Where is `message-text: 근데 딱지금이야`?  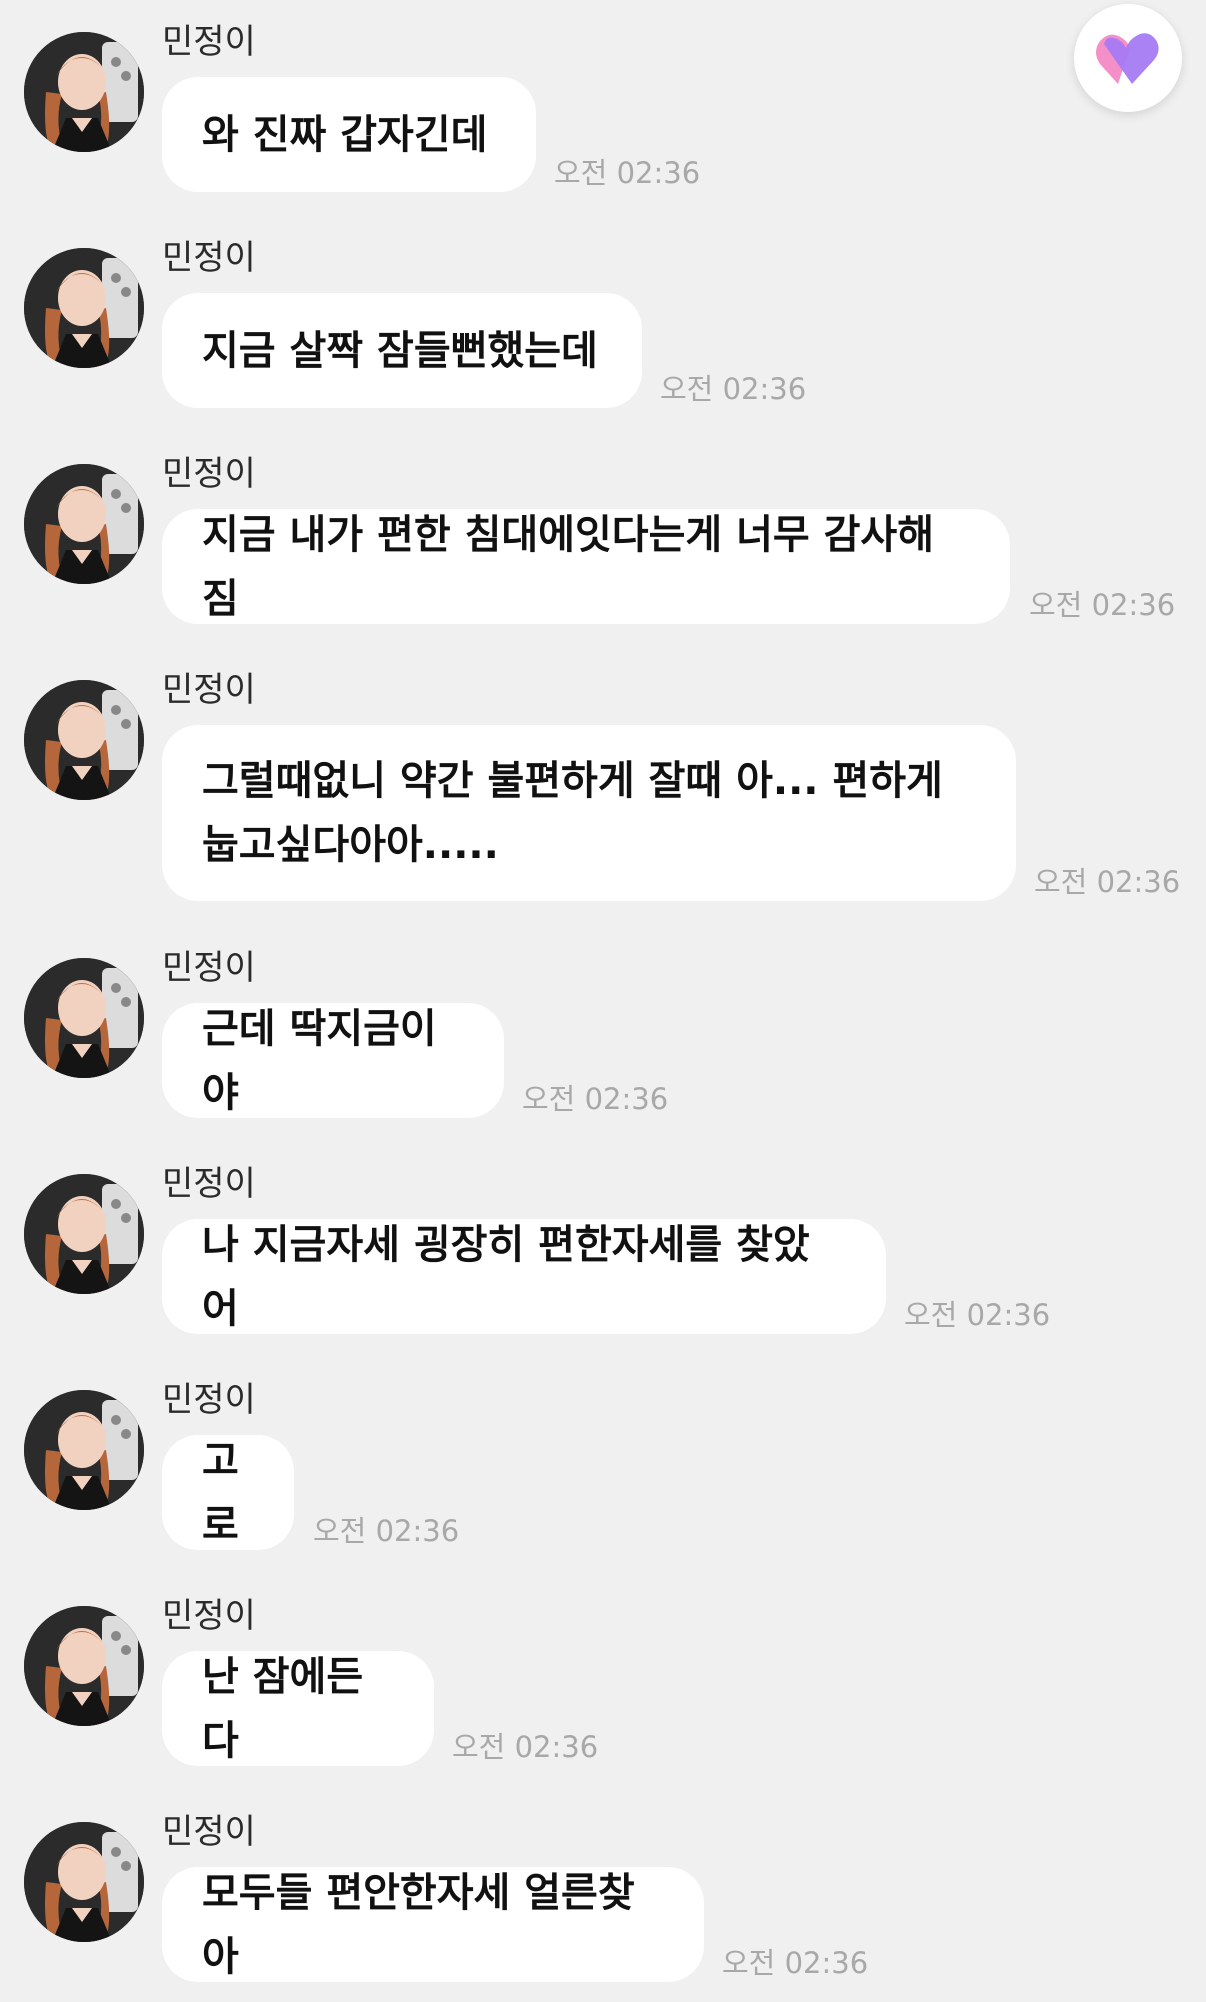 message-text: 근데 딱지금이야 is located at coordinates (319, 1060).